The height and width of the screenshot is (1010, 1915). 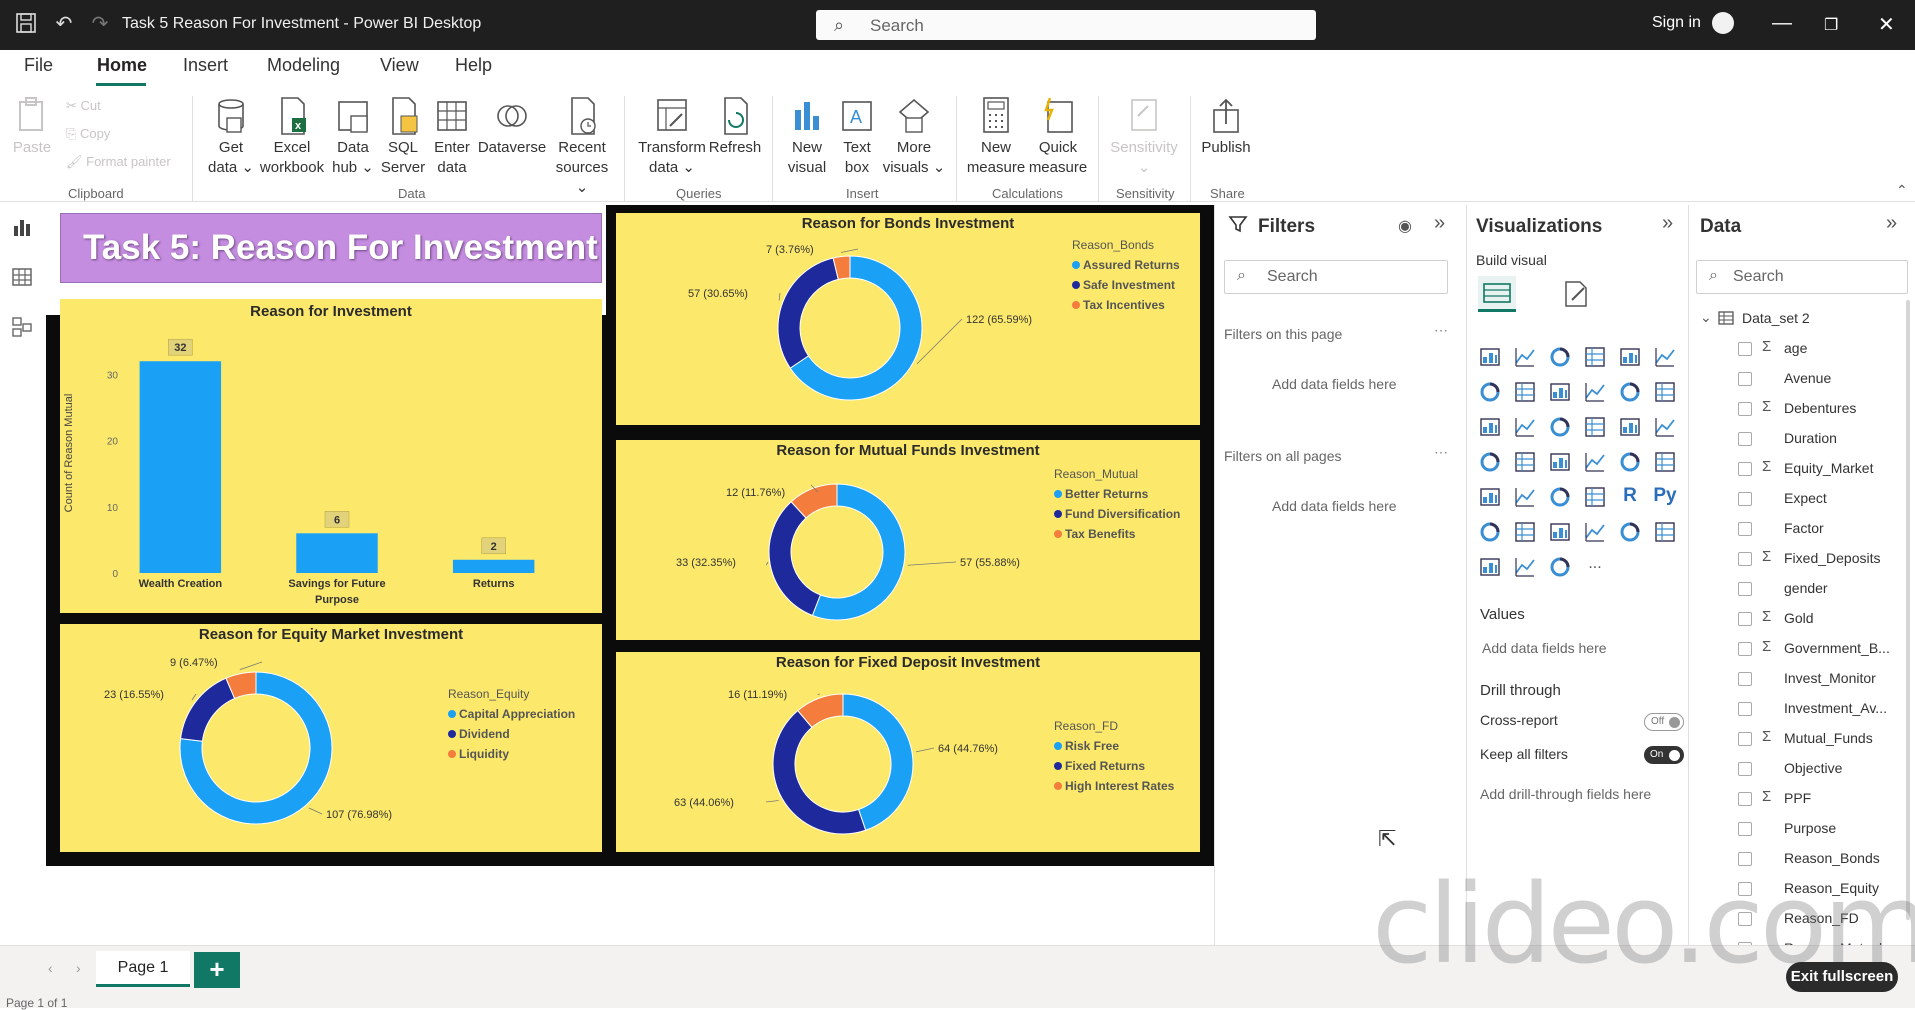 I want to click on 100-column-icon, so click(x=1665, y=357).